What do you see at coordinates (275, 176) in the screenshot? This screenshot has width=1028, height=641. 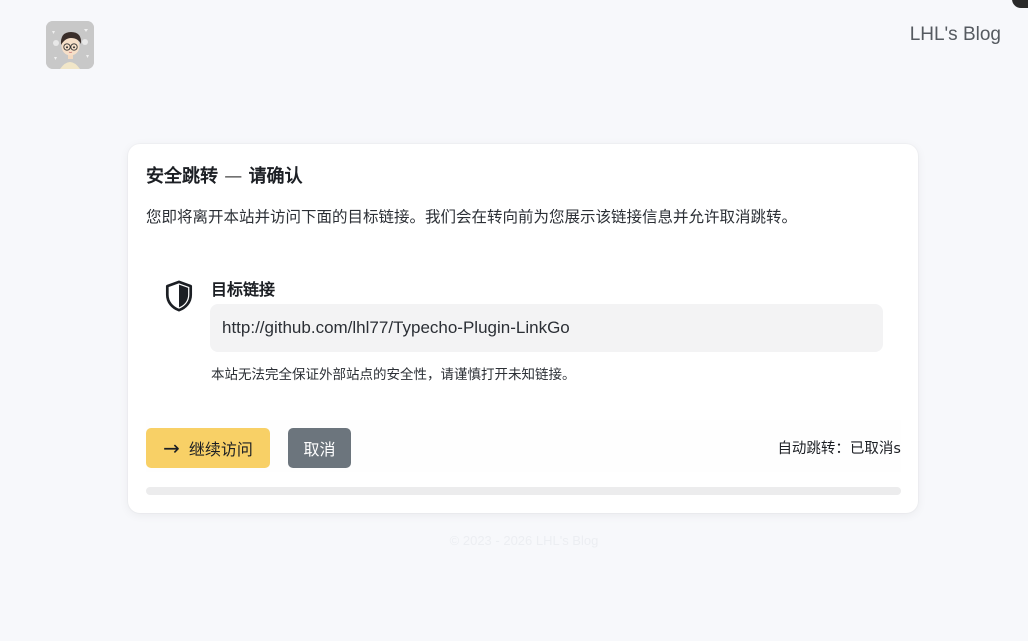 I see `card-title-confirm: 请确认` at bounding box center [275, 176].